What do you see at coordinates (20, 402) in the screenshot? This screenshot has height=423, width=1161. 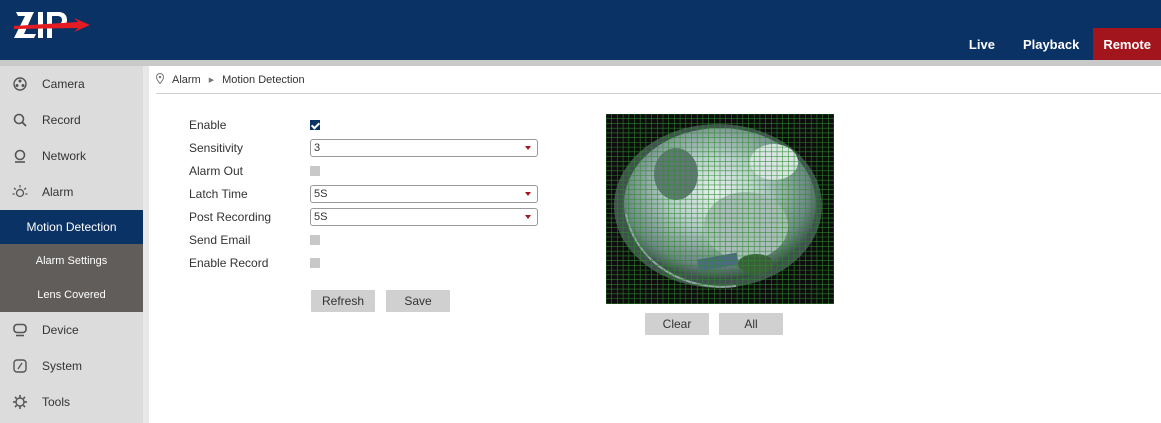 I see `tools-icon` at bounding box center [20, 402].